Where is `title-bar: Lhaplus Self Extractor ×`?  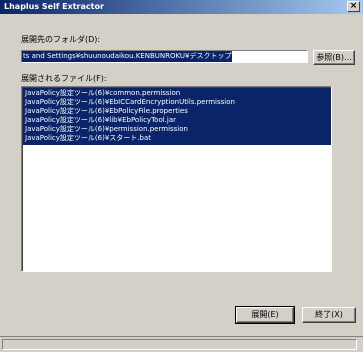 title-bar: Lhaplus Self Extractor × is located at coordinates (181, 7).